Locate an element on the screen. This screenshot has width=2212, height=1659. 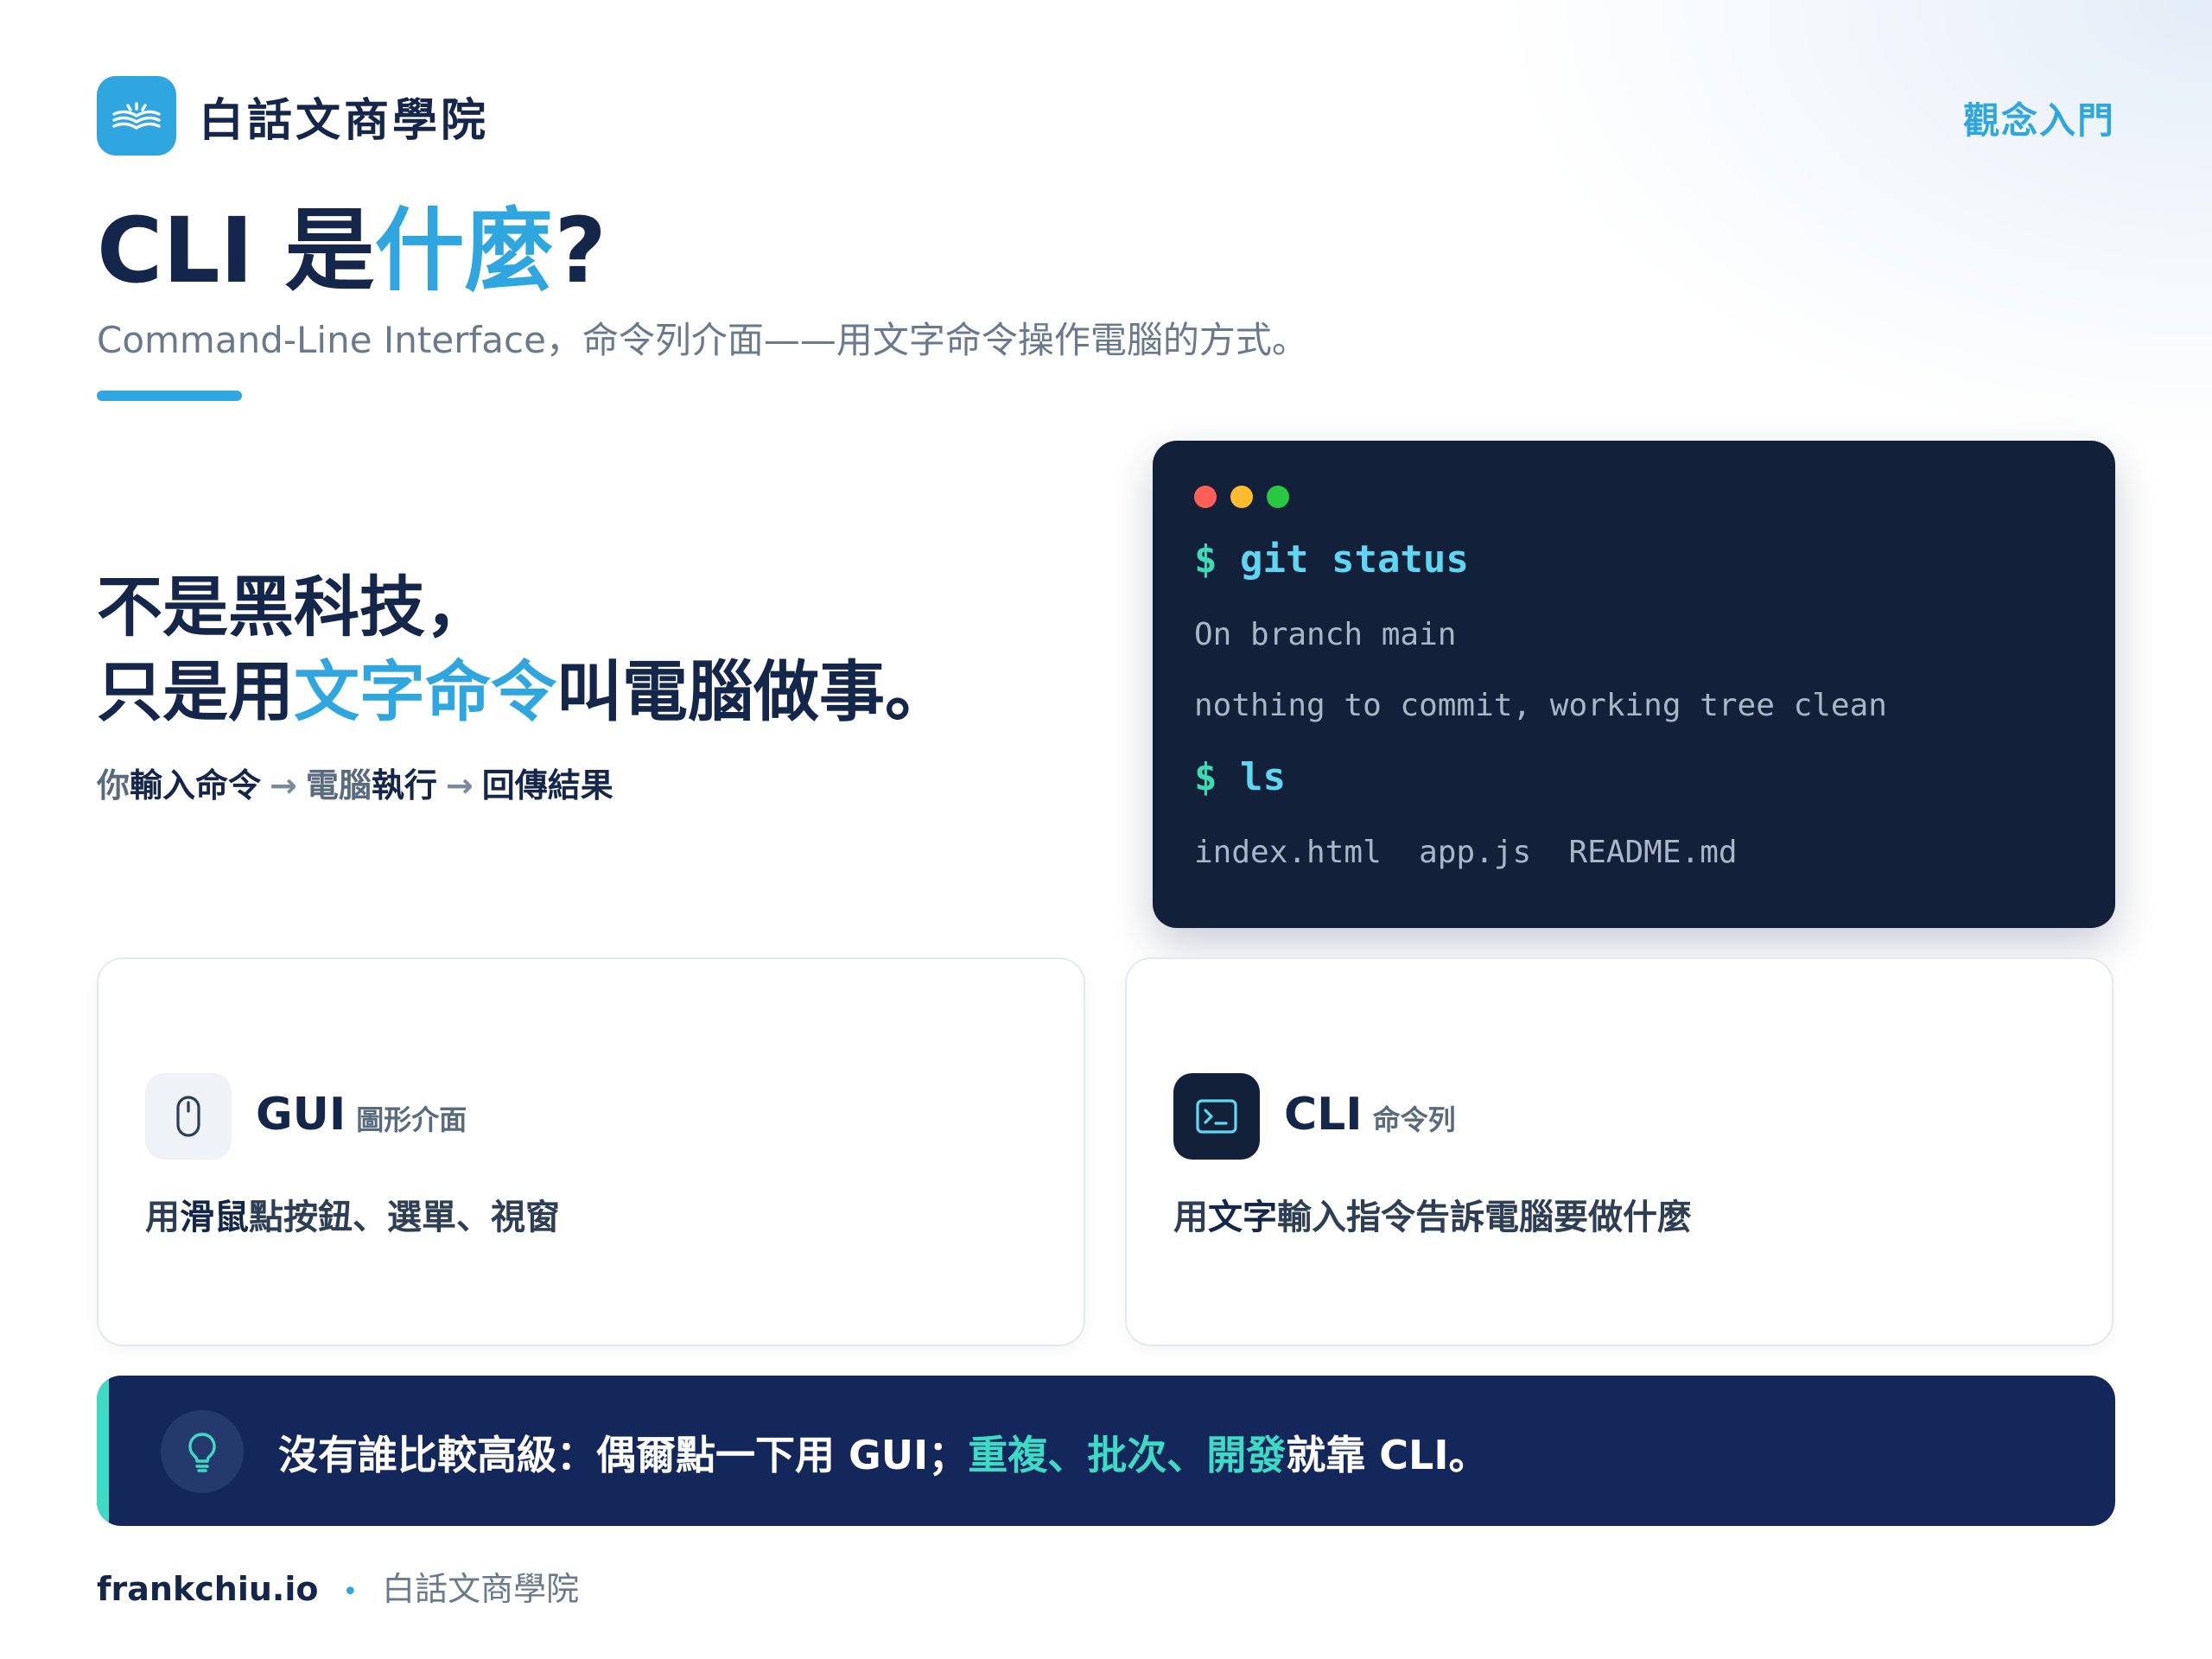
footer-site-link: frankchiu.io is located at coordinates (207, 1589).